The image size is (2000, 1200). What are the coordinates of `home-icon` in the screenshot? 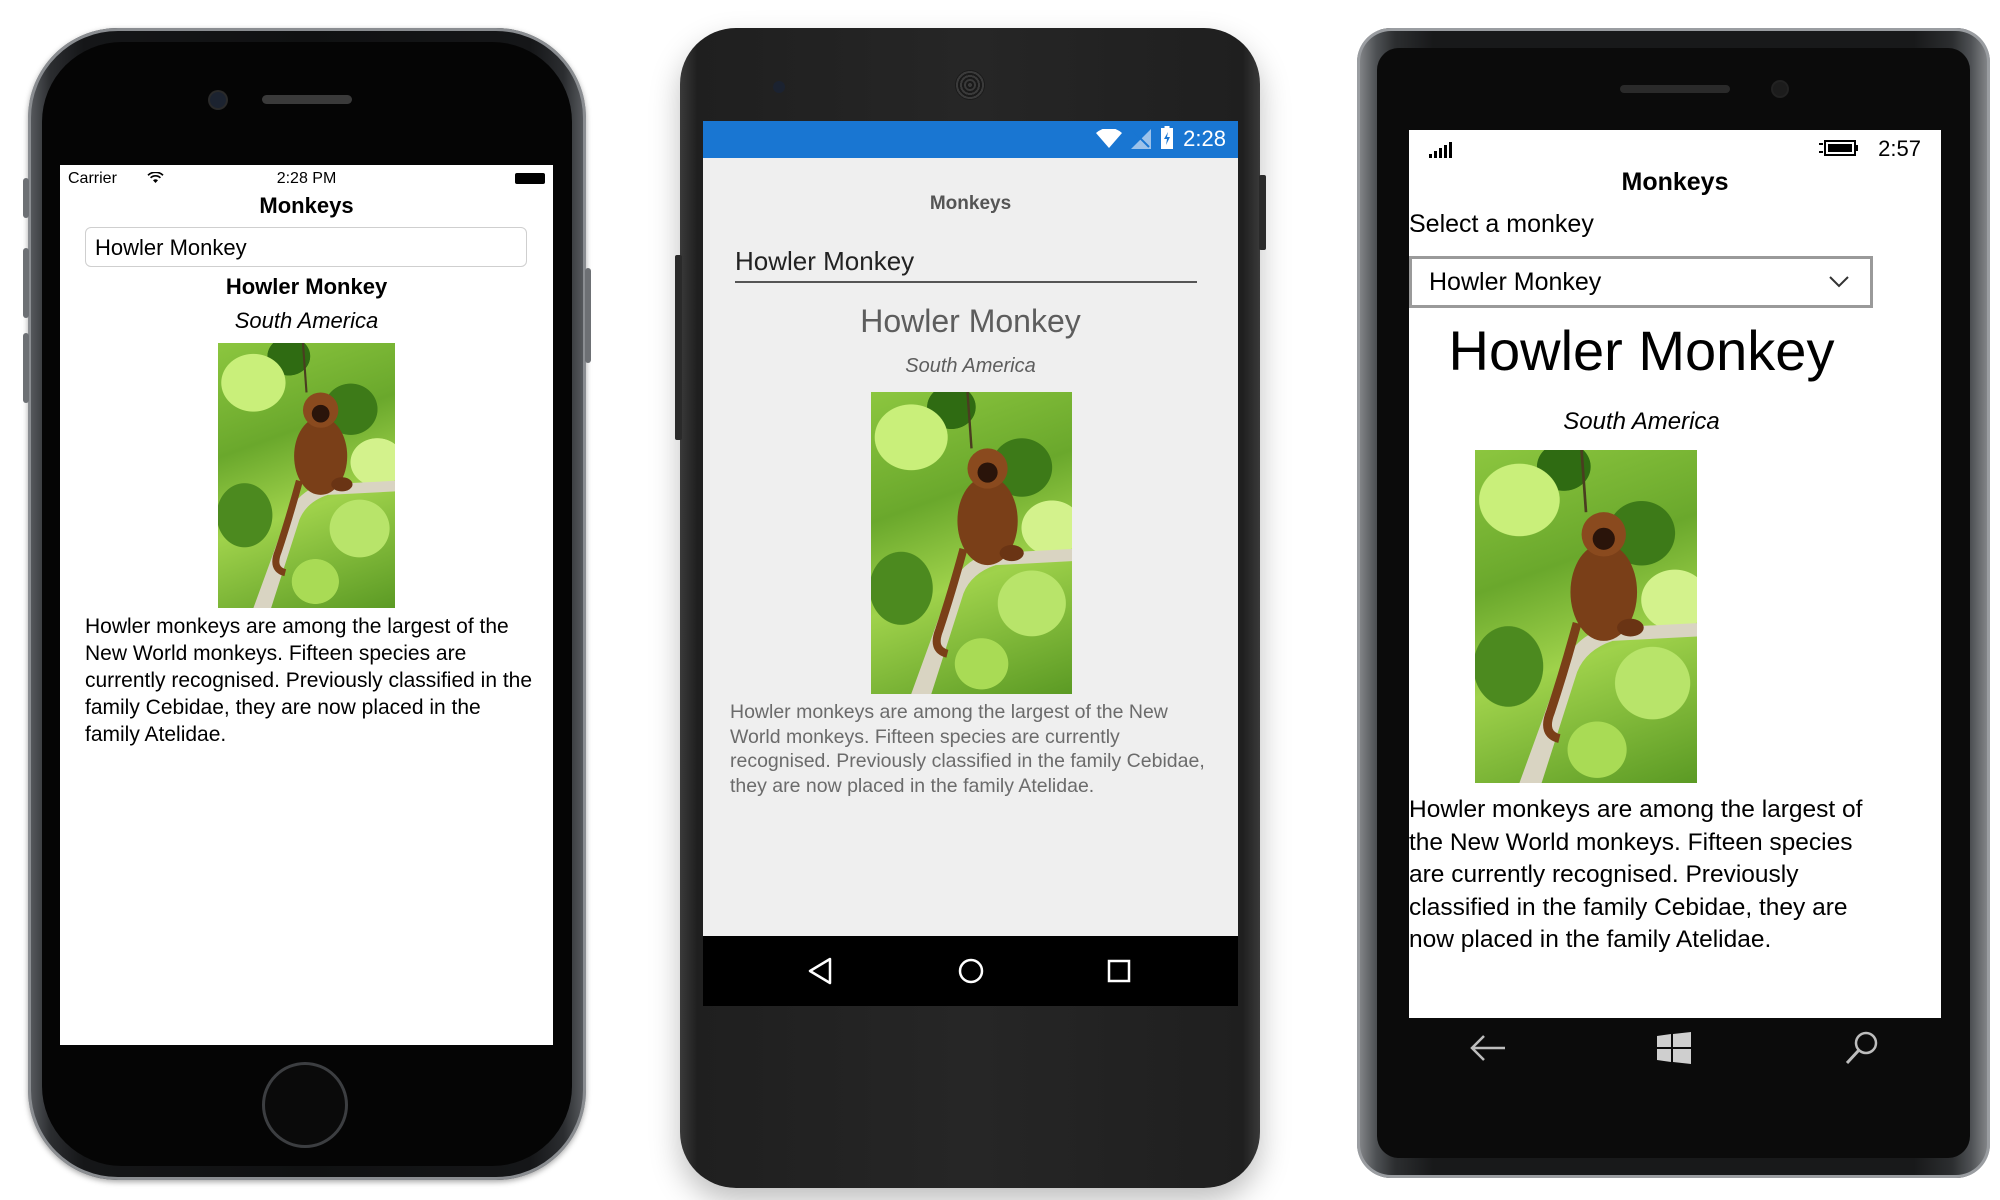 It's located at (971, 971).